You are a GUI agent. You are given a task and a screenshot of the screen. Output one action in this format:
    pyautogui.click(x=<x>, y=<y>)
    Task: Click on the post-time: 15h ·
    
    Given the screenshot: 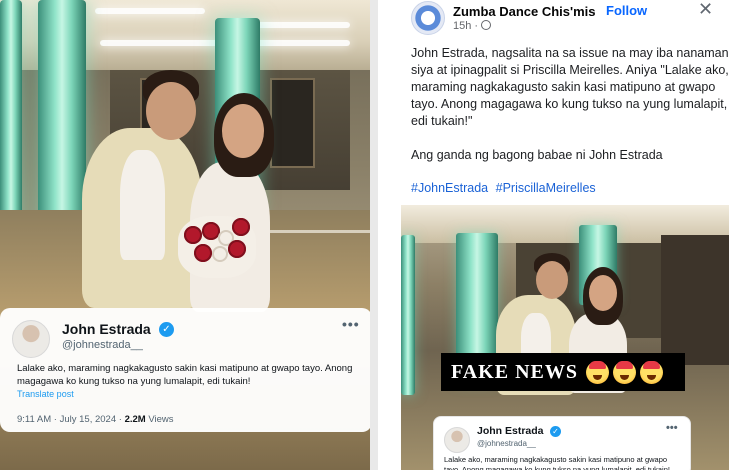 What is the action you would take?
    pyautogui.click(x=472, y=26)
    